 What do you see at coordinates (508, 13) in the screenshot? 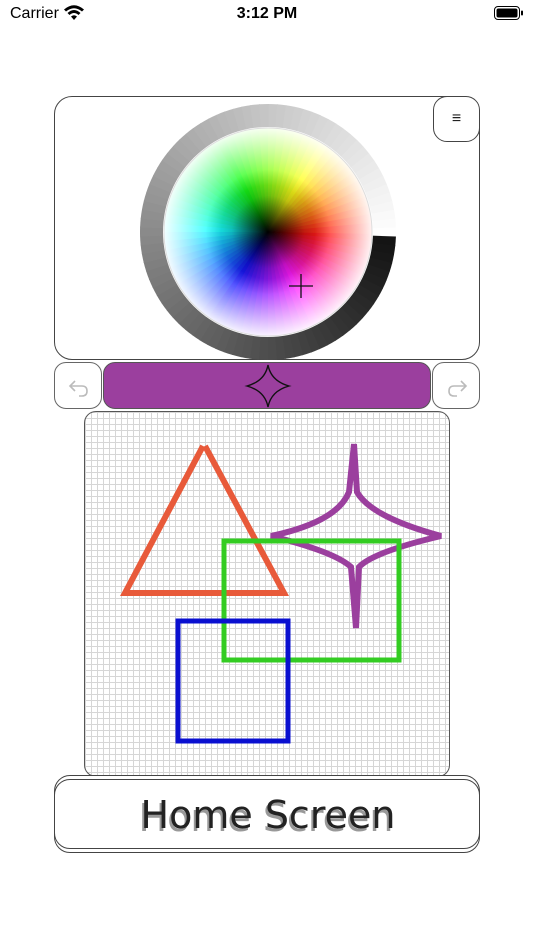
I see `battery-icon` at bounding box center [508, 13].